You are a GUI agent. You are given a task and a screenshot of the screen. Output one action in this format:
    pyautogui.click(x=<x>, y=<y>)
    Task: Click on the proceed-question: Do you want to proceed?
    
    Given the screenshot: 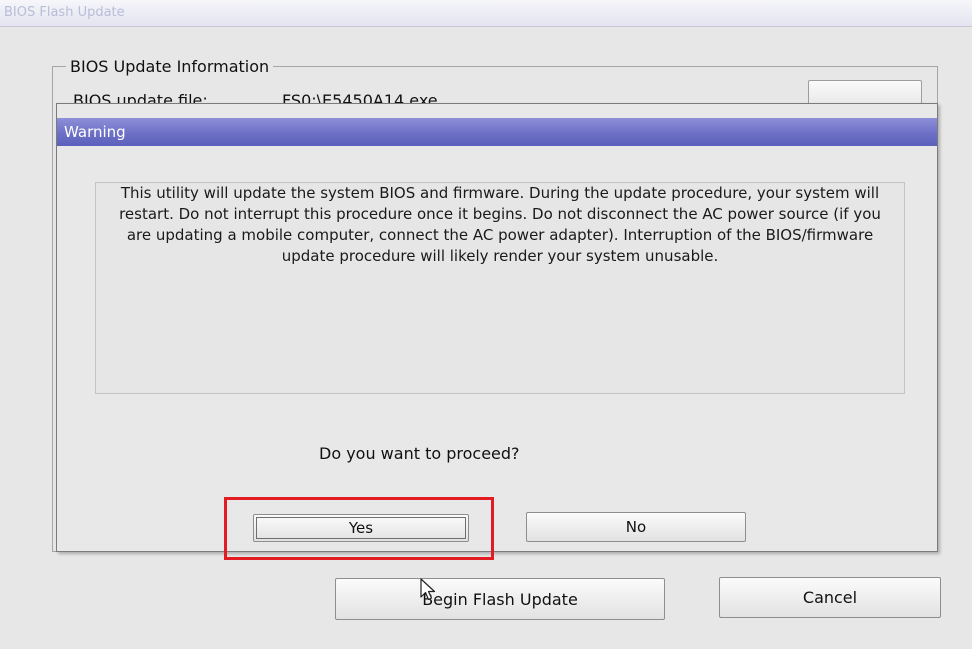 What is the action you would take?
    pyautogui.click(x=419, y=453)
    